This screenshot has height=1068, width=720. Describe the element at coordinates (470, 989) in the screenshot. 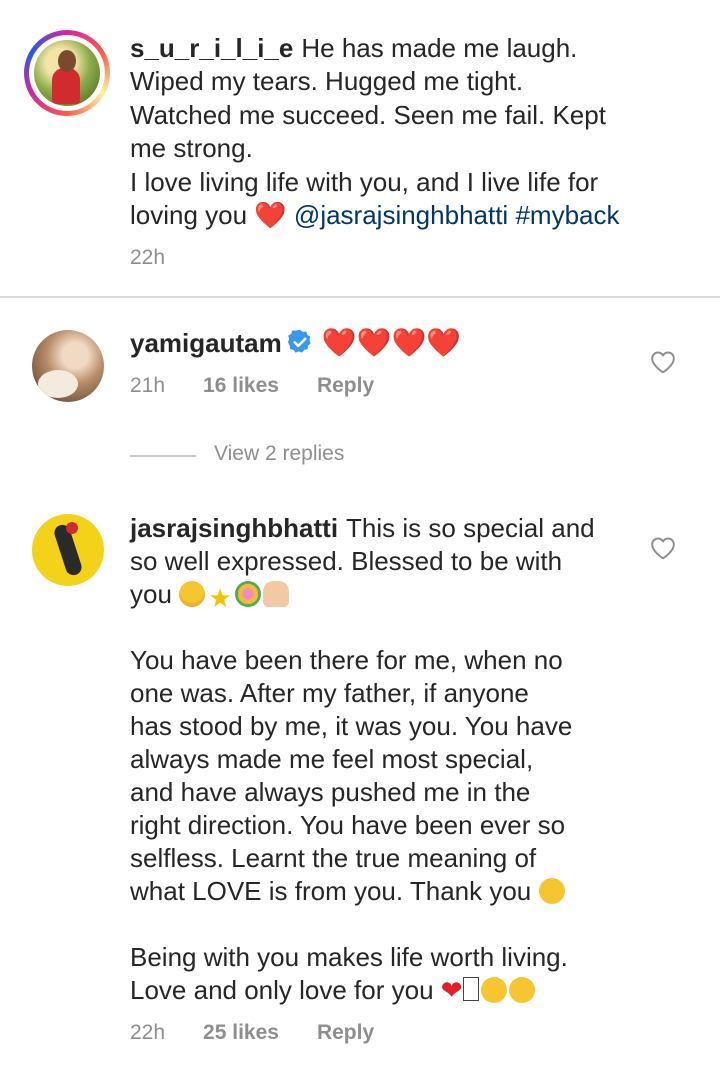

I see `unknown-glyph` at that location.